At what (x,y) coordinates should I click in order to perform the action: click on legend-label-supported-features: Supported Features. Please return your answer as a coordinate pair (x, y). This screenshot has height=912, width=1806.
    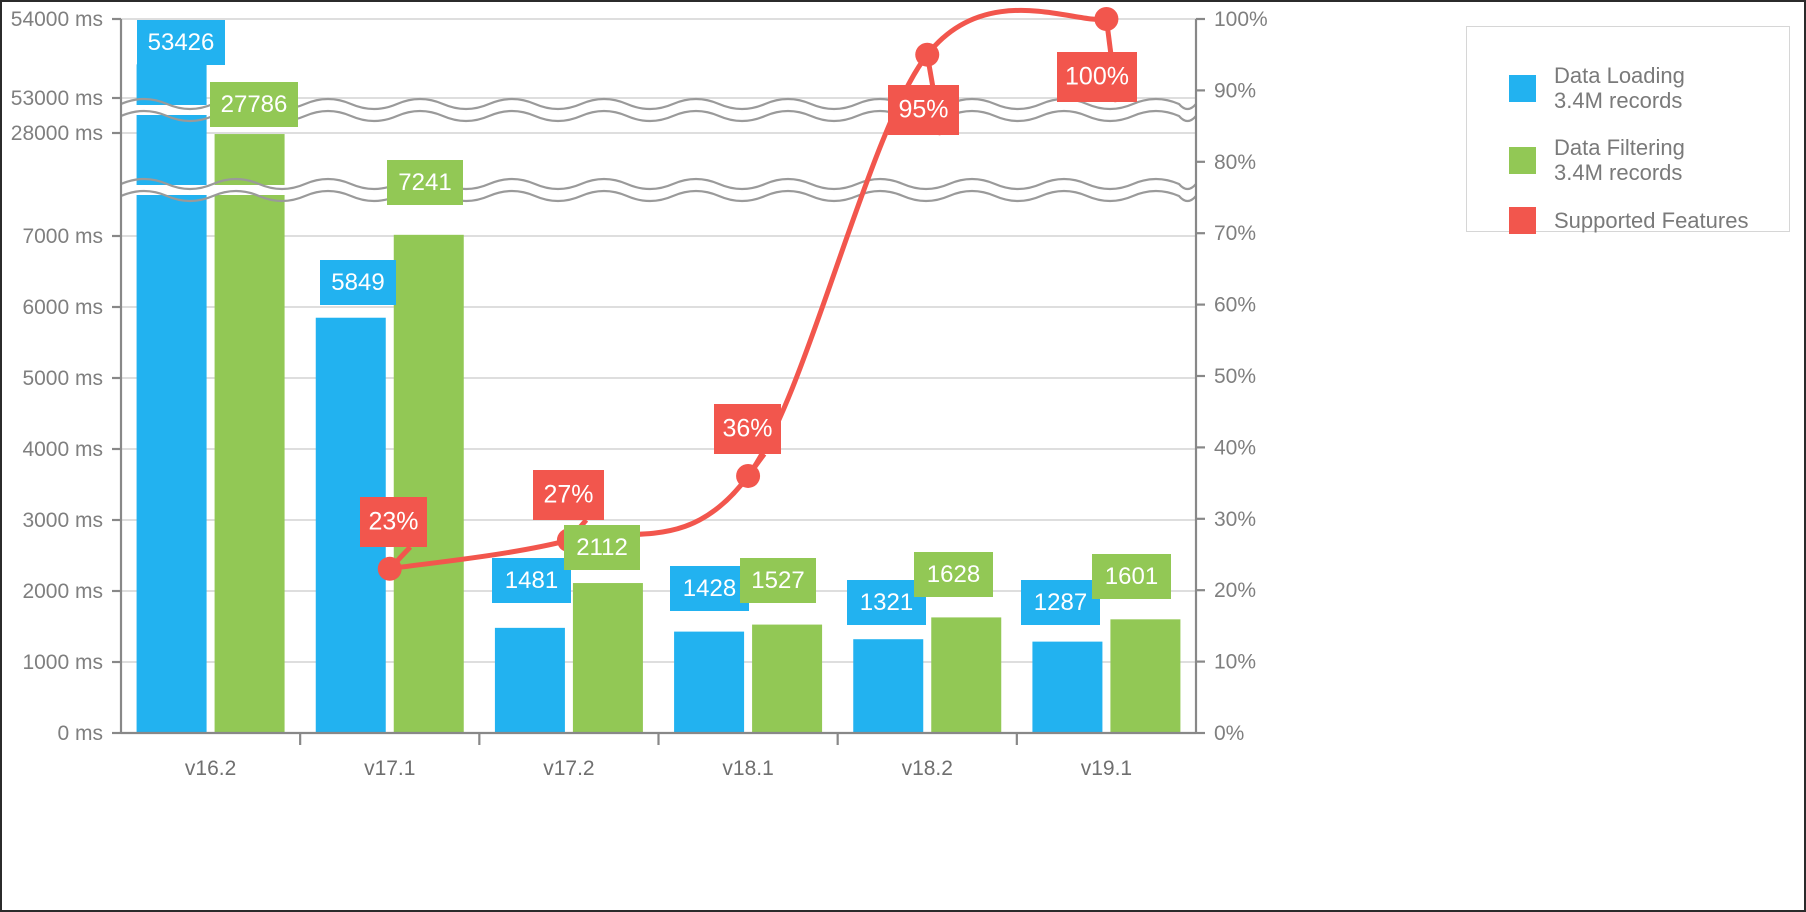
    Looking at the image, I should click on (1651, 220).